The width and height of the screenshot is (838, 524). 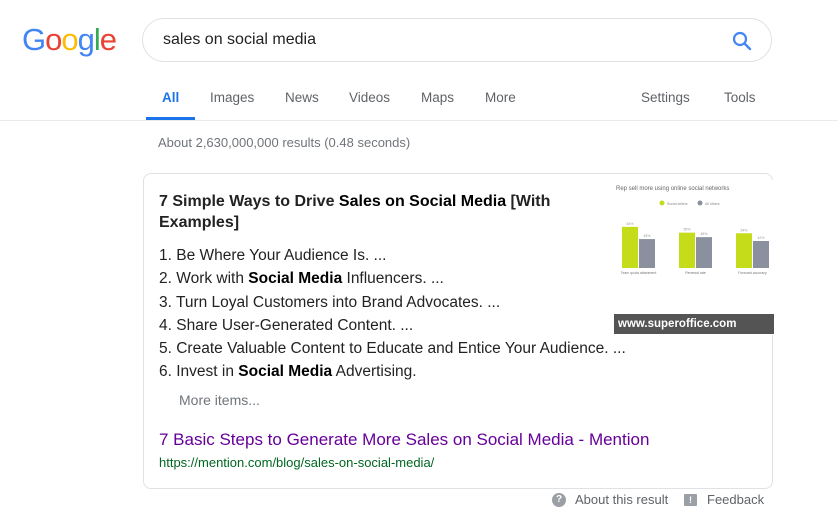 What do you see at coordinates (695, 273) in the screenshot?
I see `thumbnail-category-label: Renewal rate` at bounding box center [695, 273].